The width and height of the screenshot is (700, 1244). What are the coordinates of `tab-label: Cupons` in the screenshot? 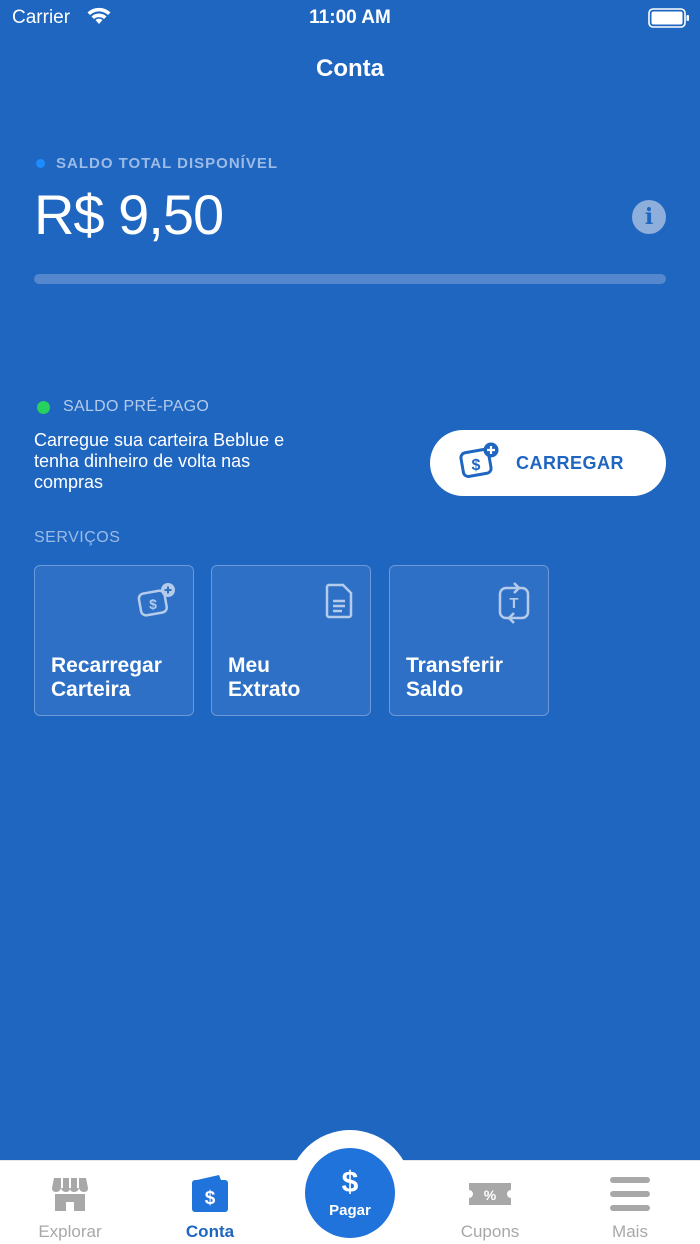 It's located at (490, 1231).